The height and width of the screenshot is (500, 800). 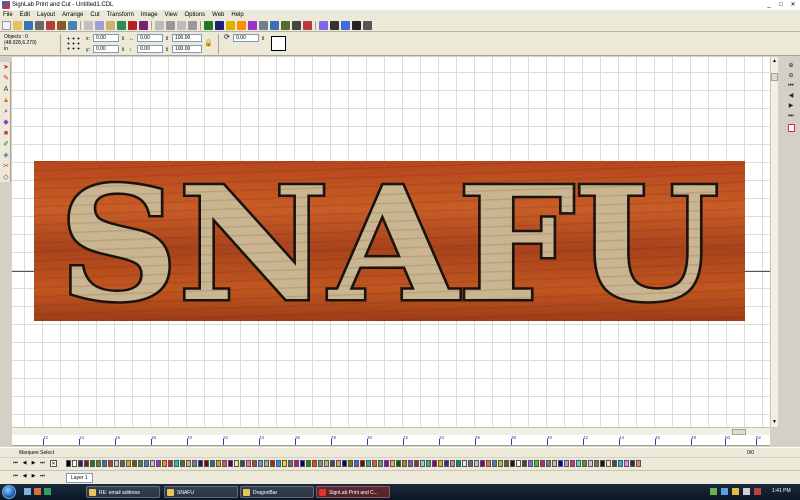 What do you see at coordinates (106, 38) in the screenshot?
I see `x-position-field: 0.00` at bounding box center [106, 38].